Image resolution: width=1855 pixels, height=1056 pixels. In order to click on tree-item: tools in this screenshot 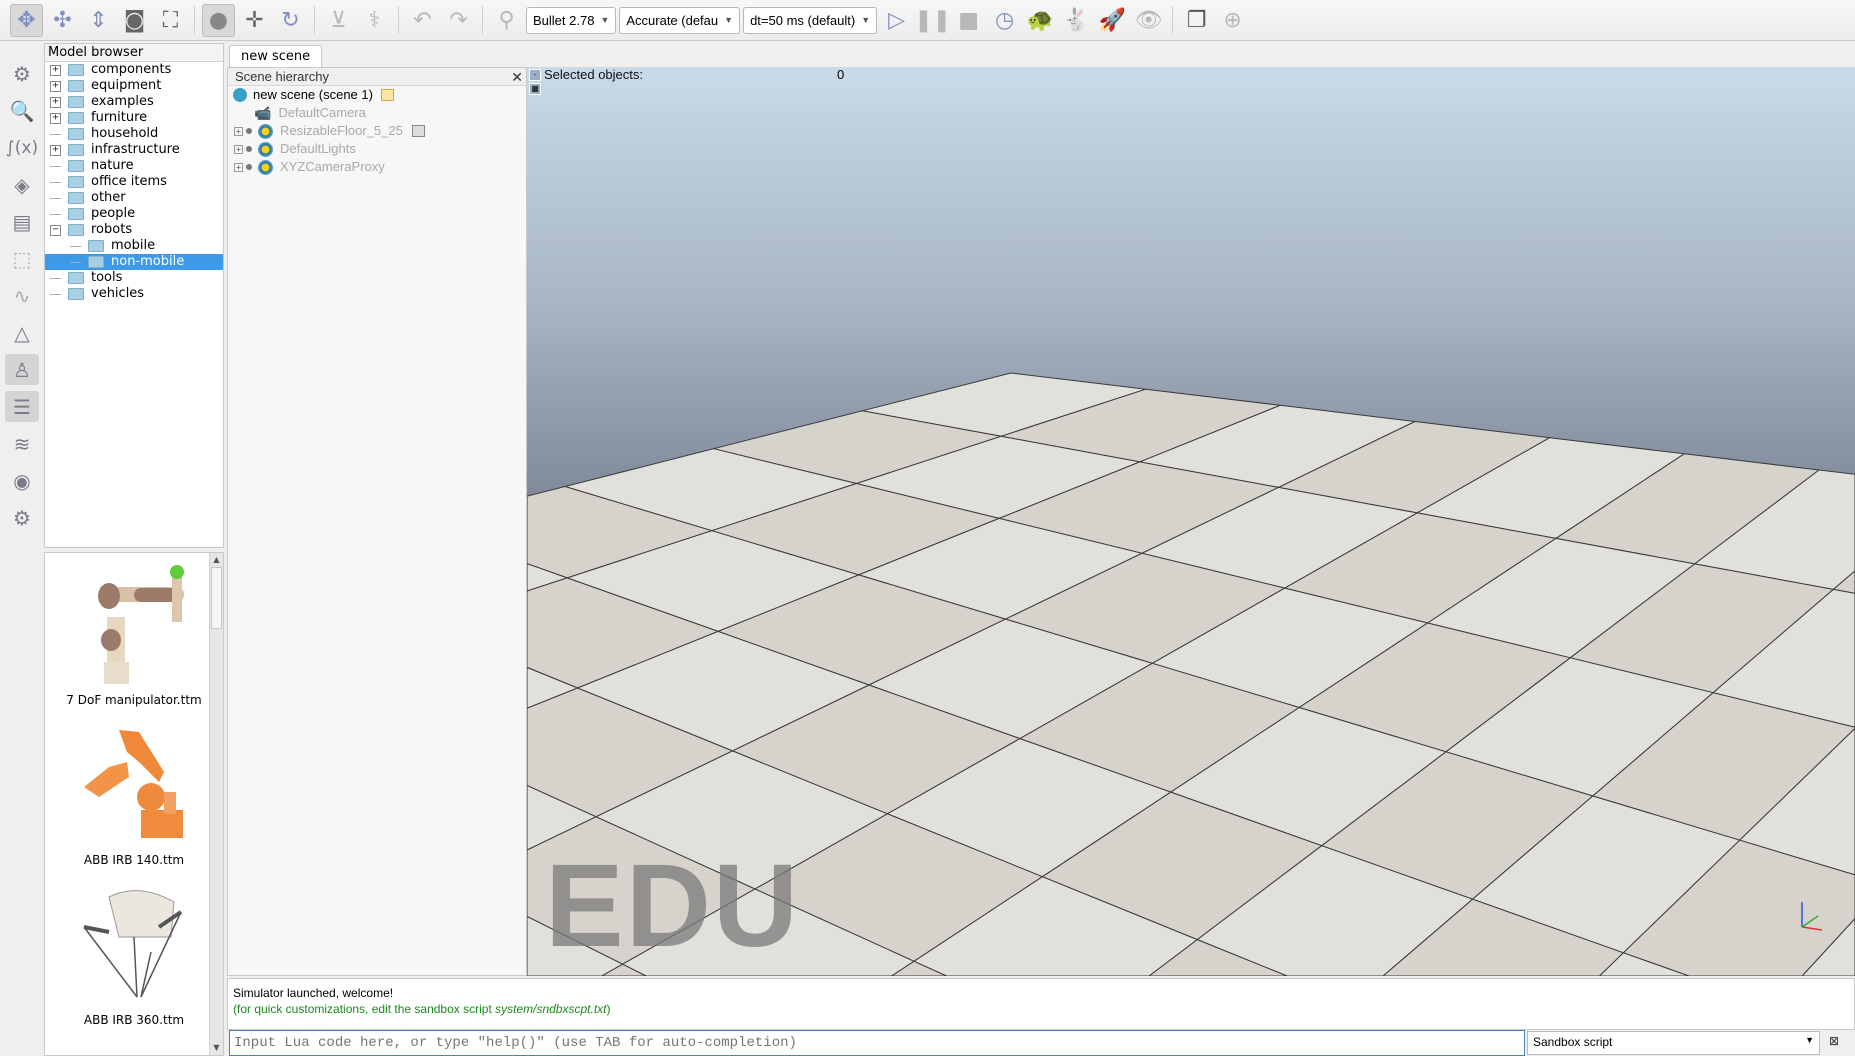, I will do `click(134, 278)`.